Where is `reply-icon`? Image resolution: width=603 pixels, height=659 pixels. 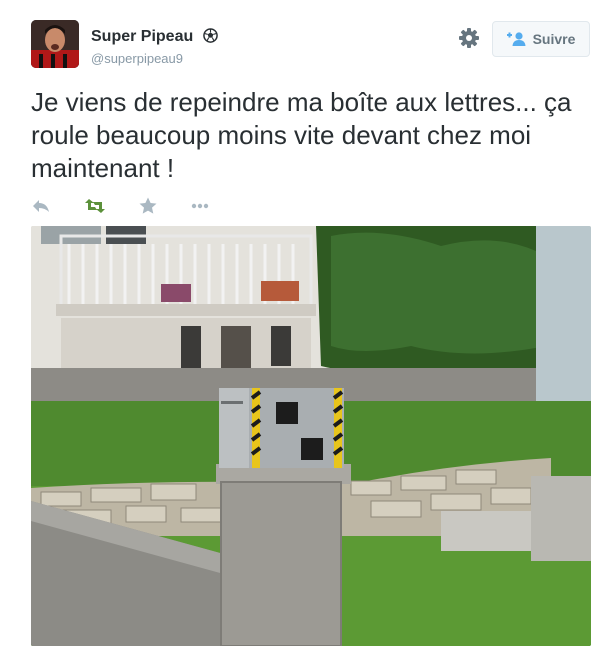 reply-icon is located at coordinates (41, 206).